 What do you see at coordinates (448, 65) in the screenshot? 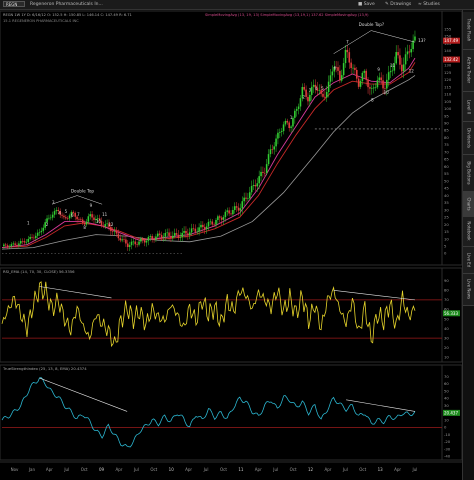
I see `y-tick-label-0: 130` at bounding box center [448, 65].